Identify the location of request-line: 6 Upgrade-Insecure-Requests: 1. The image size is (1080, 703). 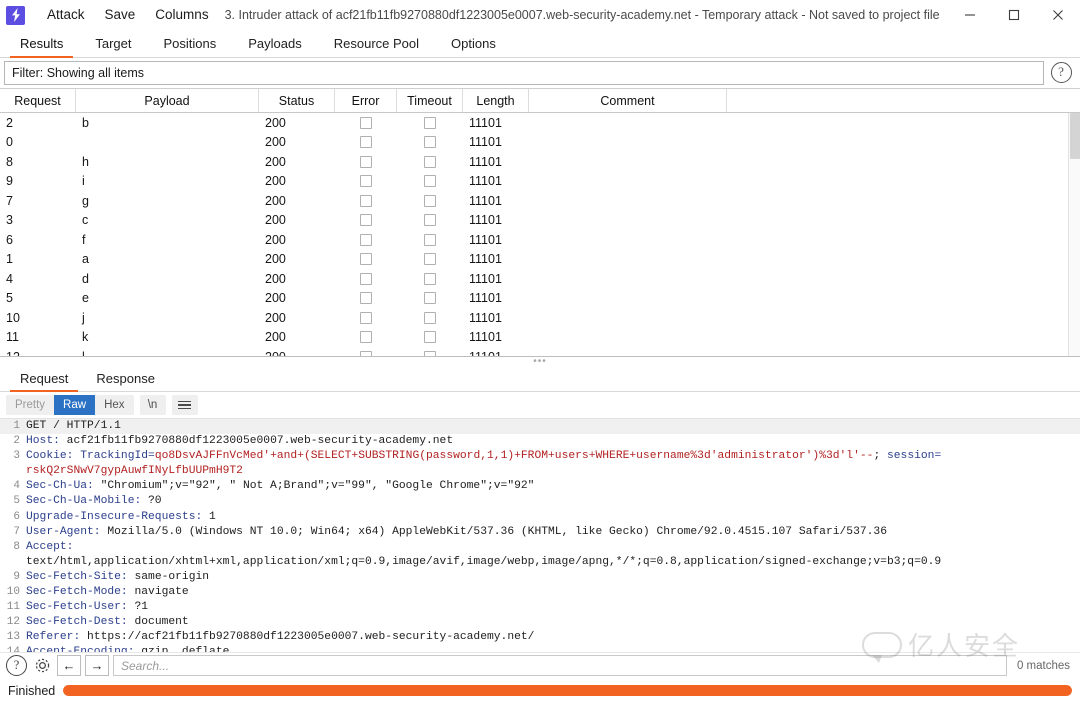
(540, 517).